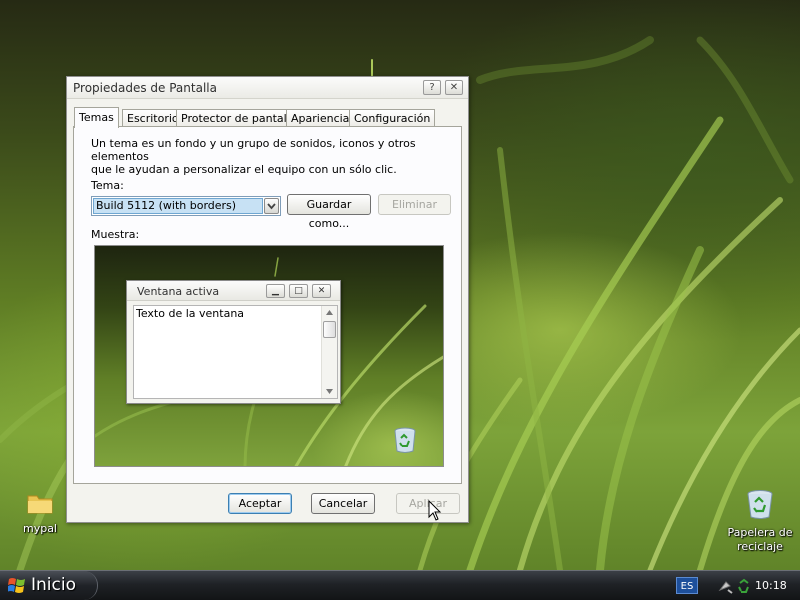  I want to click on windows-logo-icon, so click(16, 585).